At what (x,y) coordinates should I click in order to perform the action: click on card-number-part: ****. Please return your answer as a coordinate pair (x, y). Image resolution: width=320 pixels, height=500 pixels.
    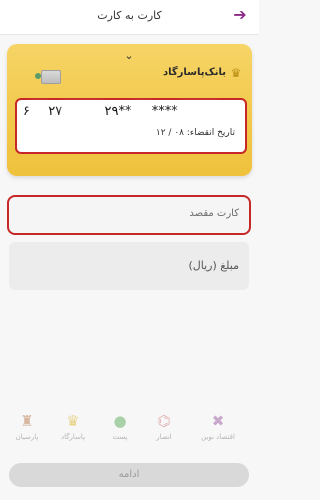
    Looking at the image, I should click on (164, 111).